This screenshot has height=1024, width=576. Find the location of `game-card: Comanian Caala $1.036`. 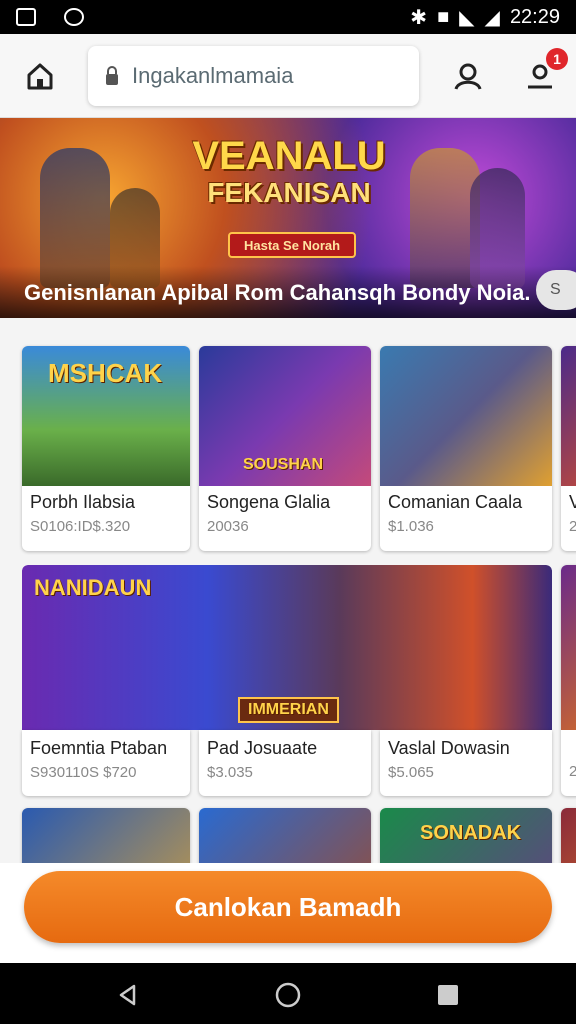

game-card: Comanian Caala $1.036 is located at coordinates (466, 448).